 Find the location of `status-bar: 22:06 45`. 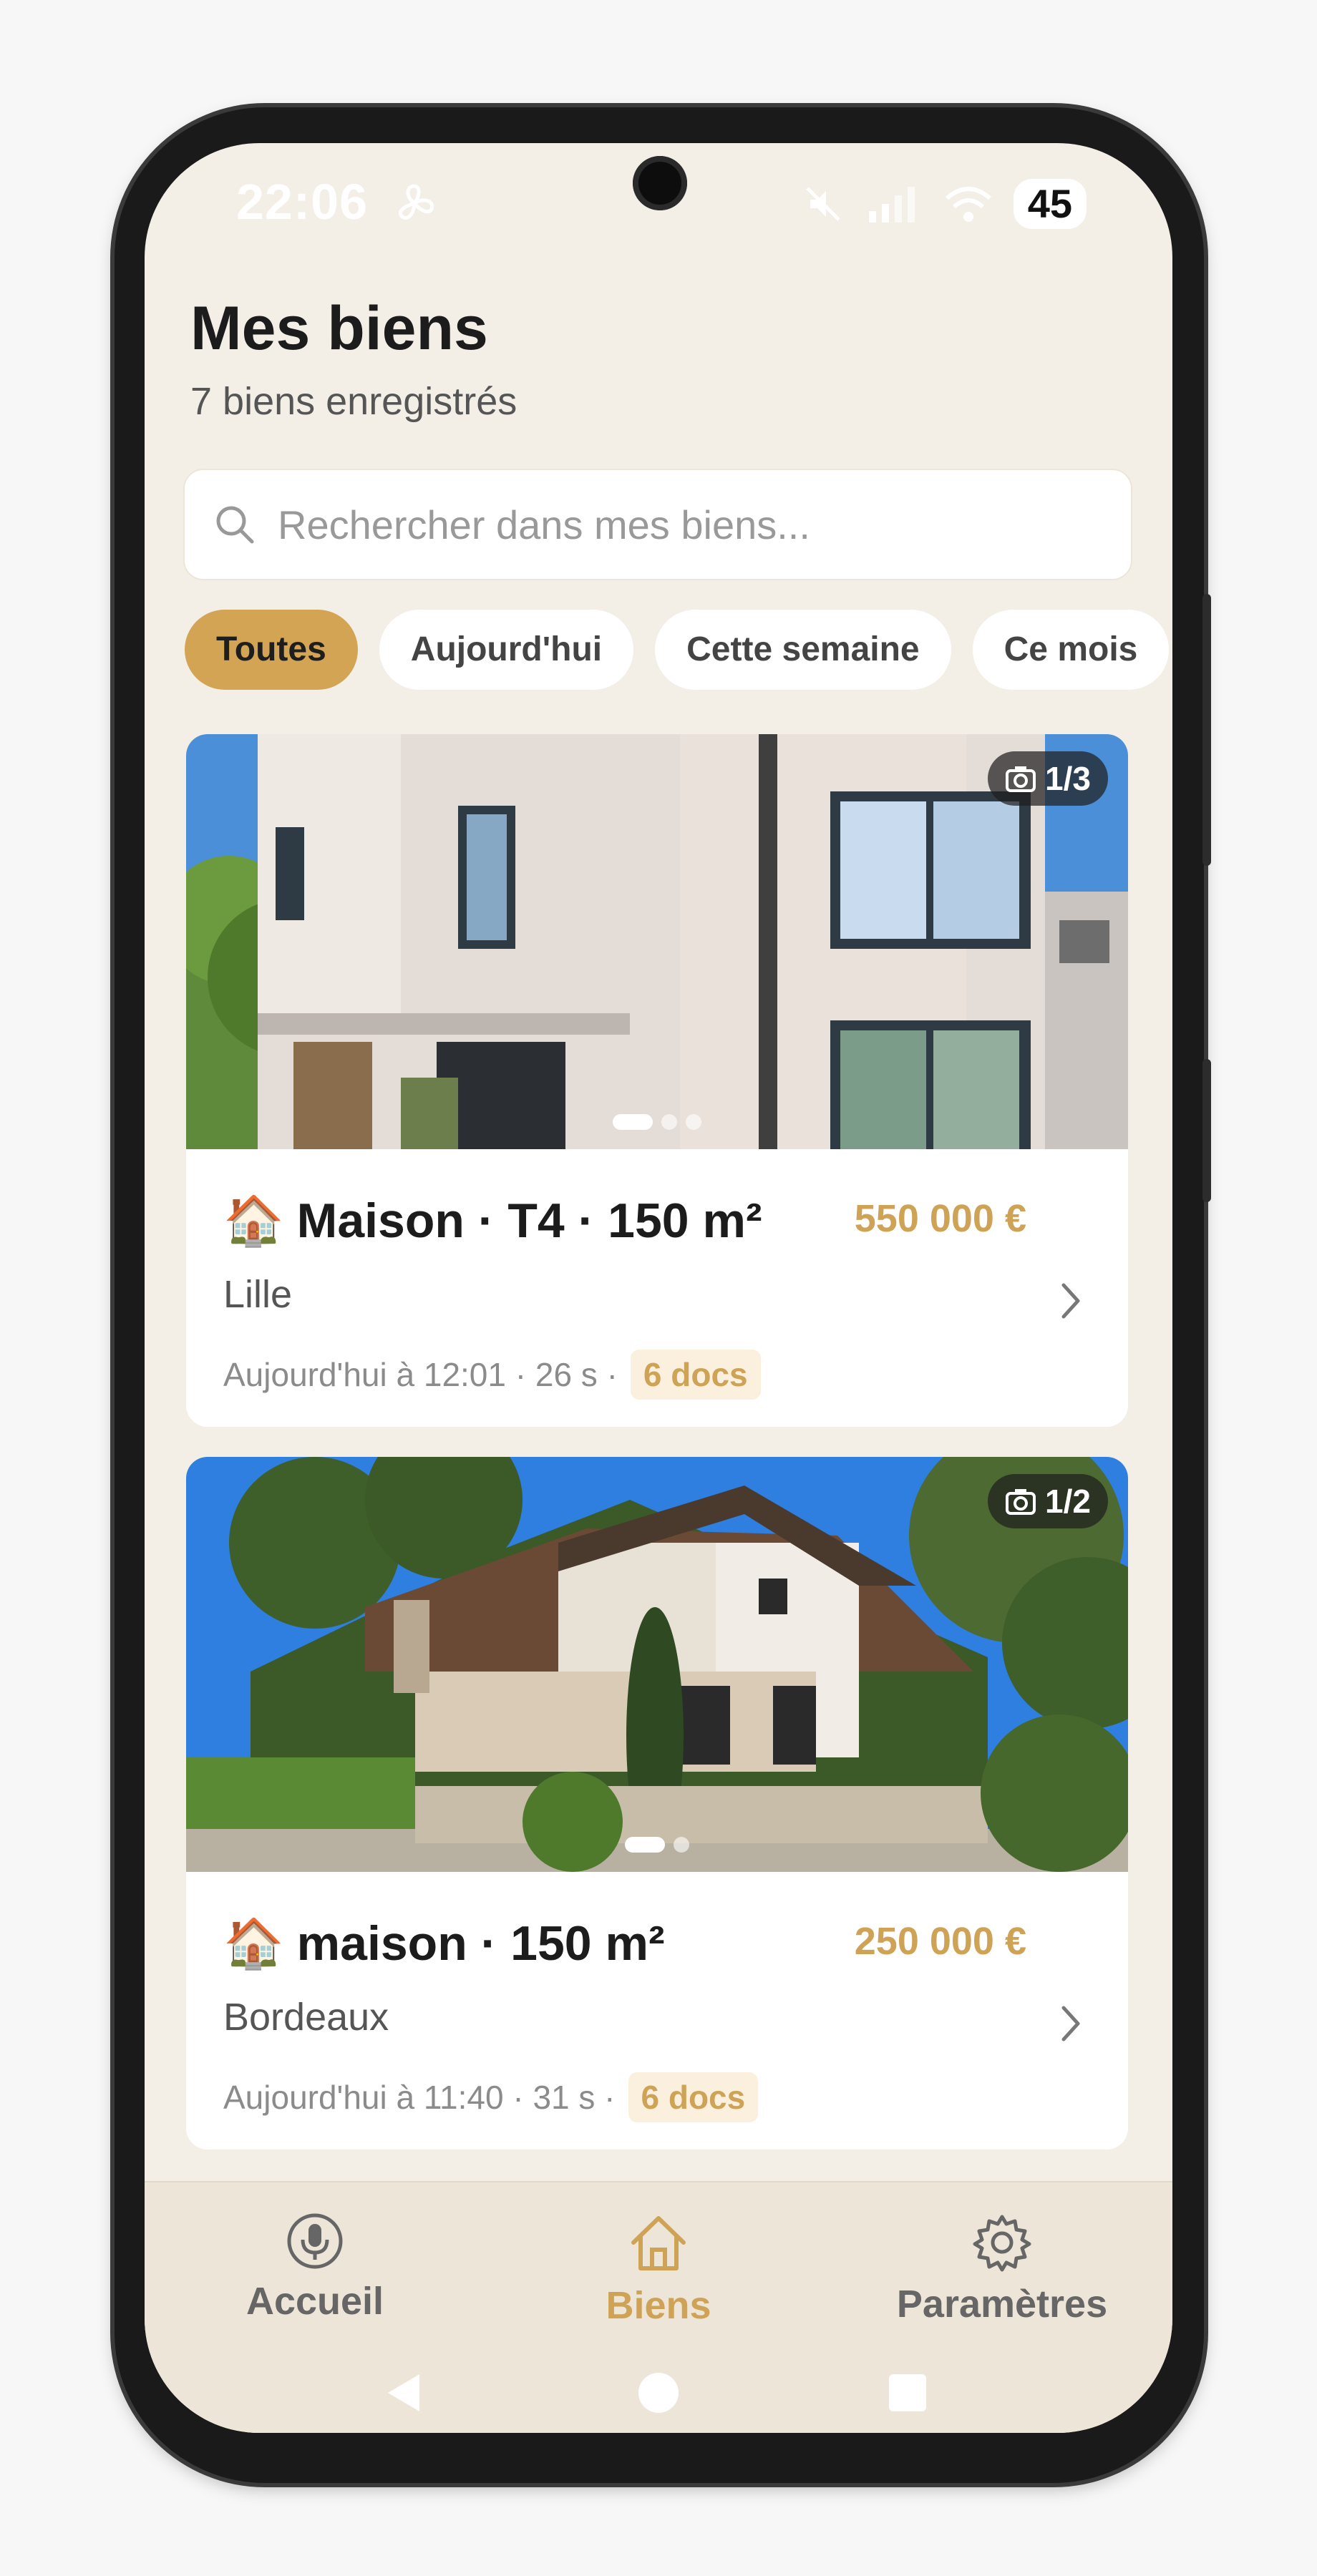

status-bar: 22:06 45 is located at coordinates (658, 204).